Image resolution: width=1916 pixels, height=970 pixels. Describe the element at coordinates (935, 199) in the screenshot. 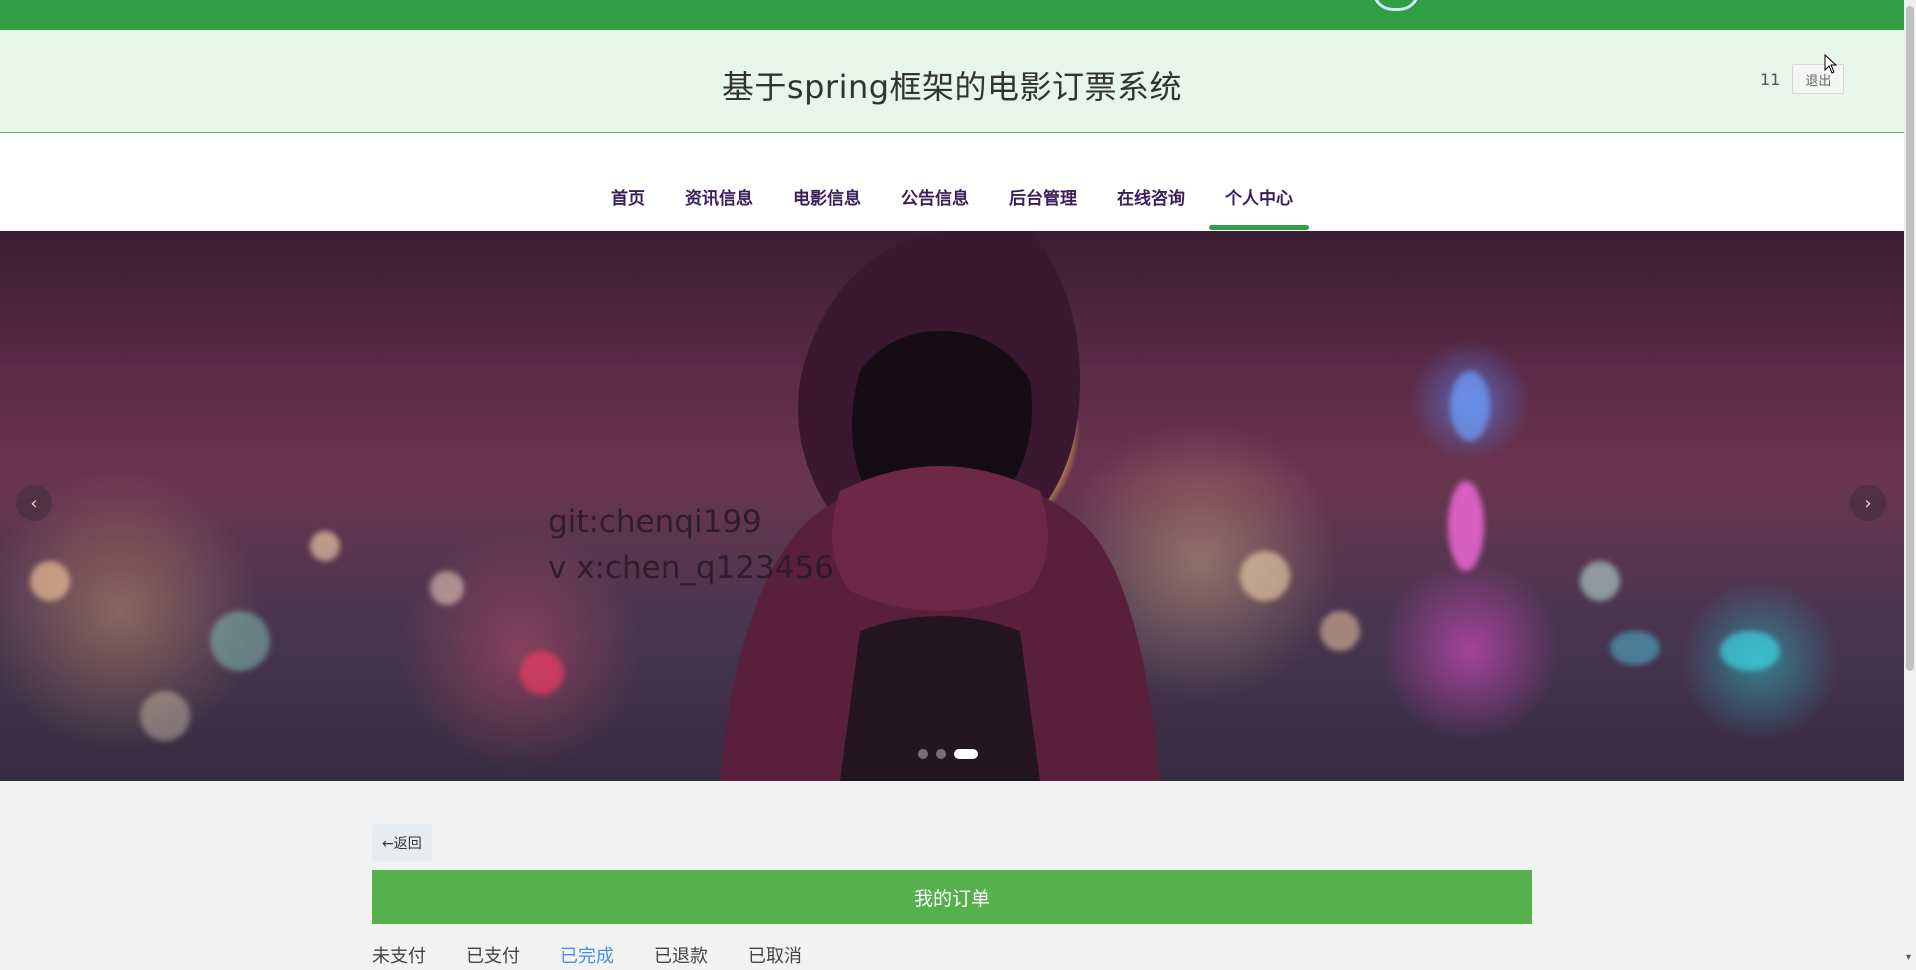

I see `nav-item: 公告信息` at that location.